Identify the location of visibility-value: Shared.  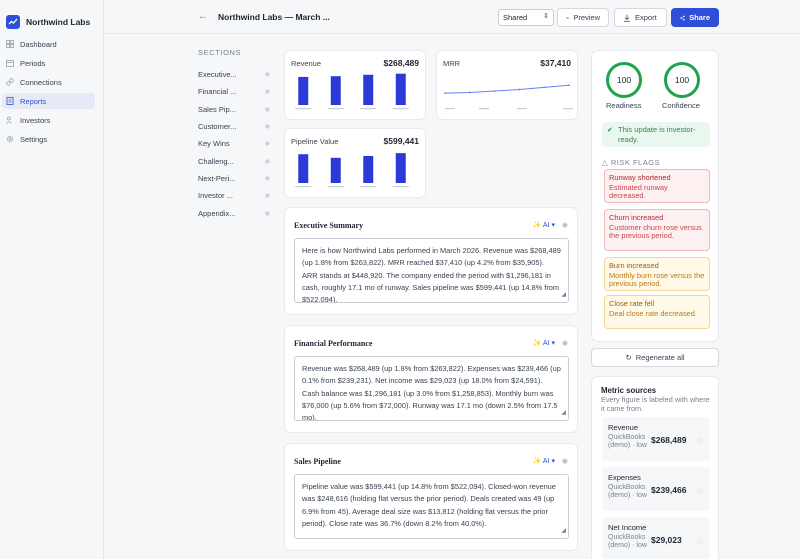
(515, 17).